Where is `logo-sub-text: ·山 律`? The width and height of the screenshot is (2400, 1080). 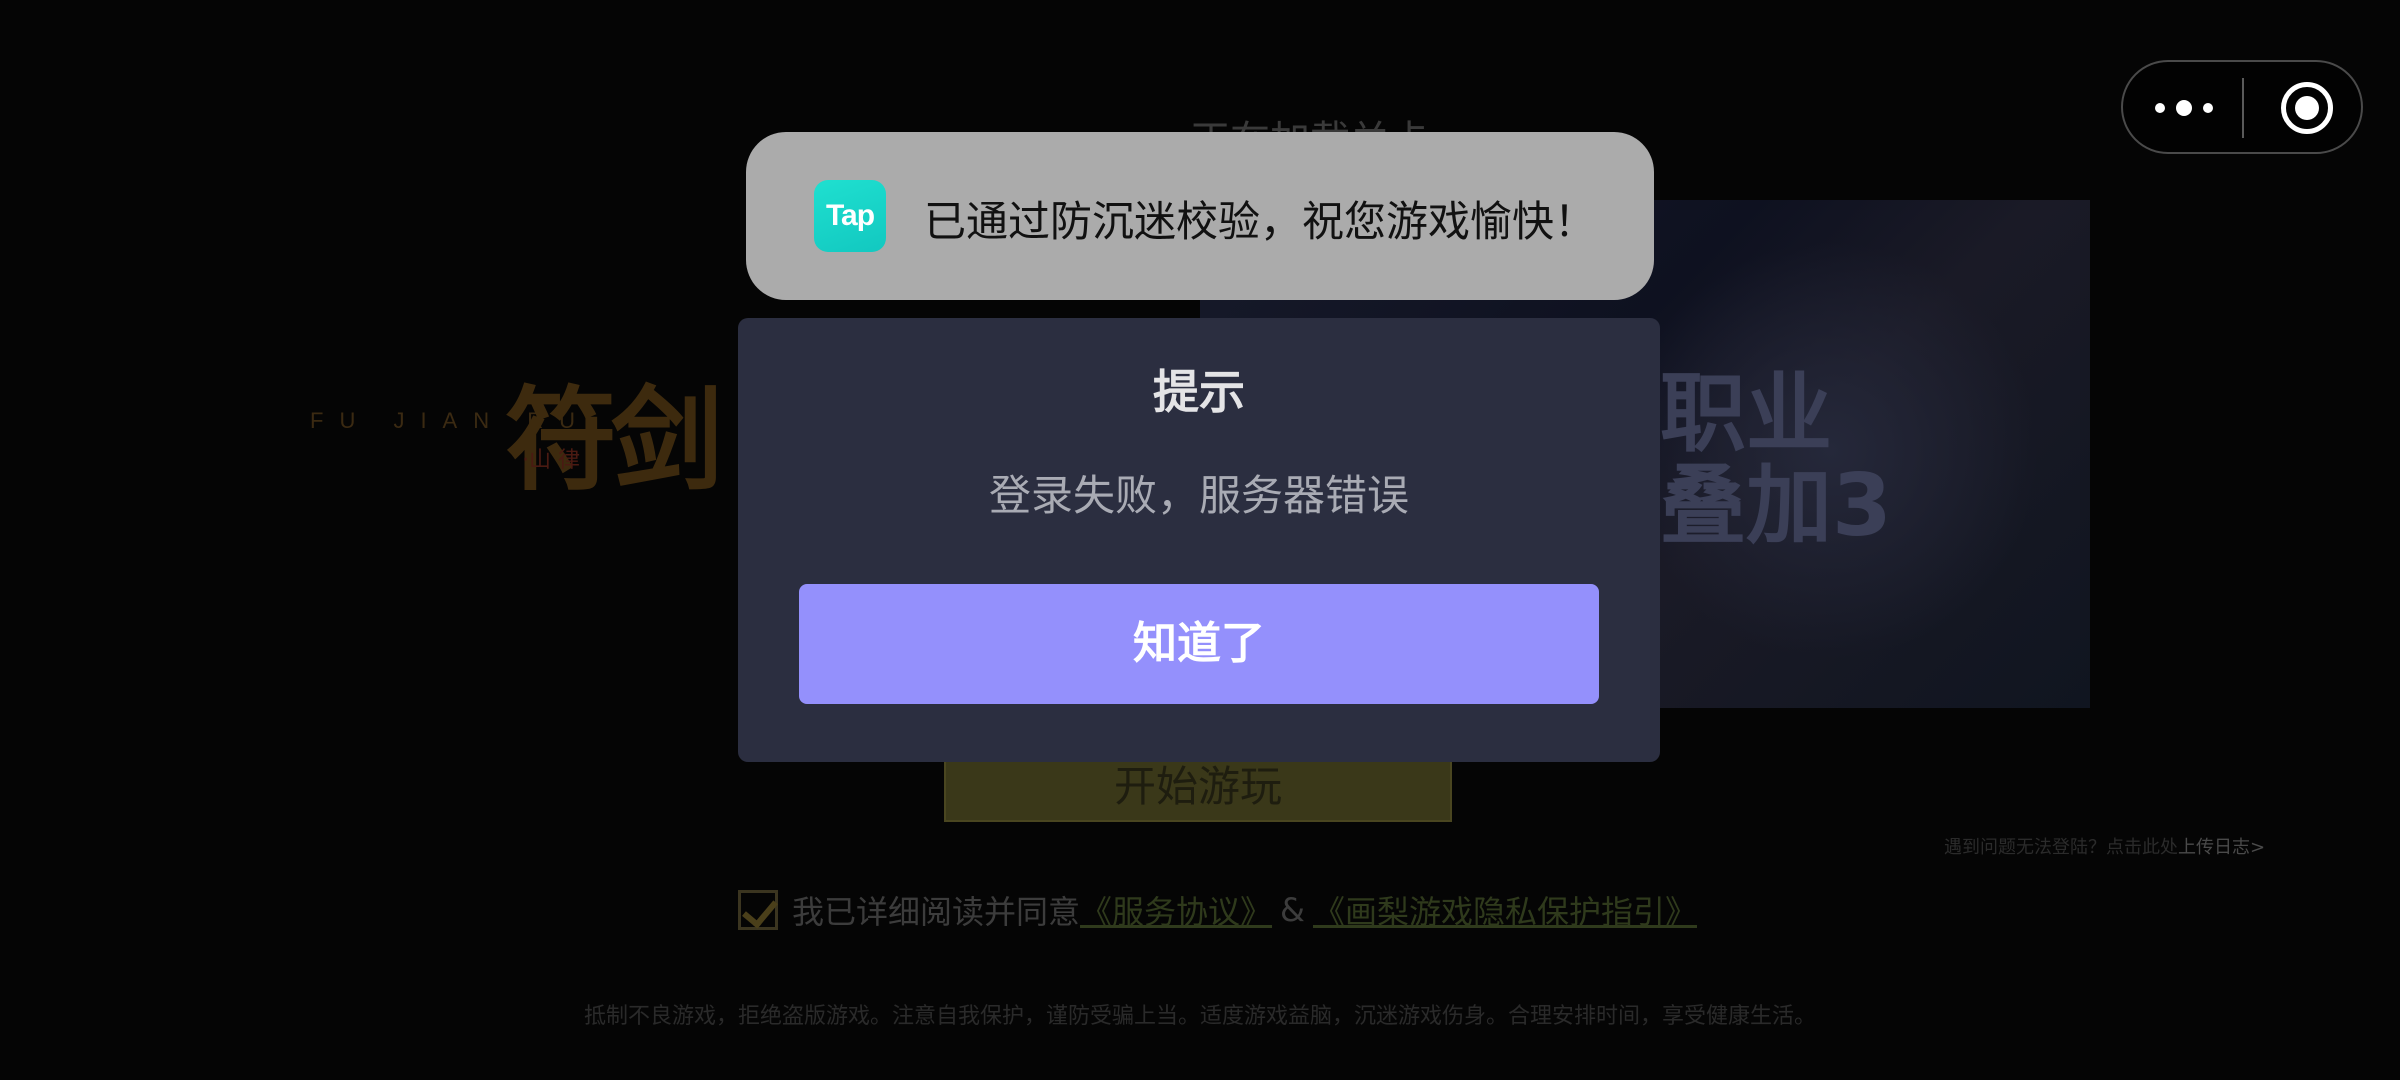 logo-sub-text: ·山 律 is located at coordinates (551, 460).